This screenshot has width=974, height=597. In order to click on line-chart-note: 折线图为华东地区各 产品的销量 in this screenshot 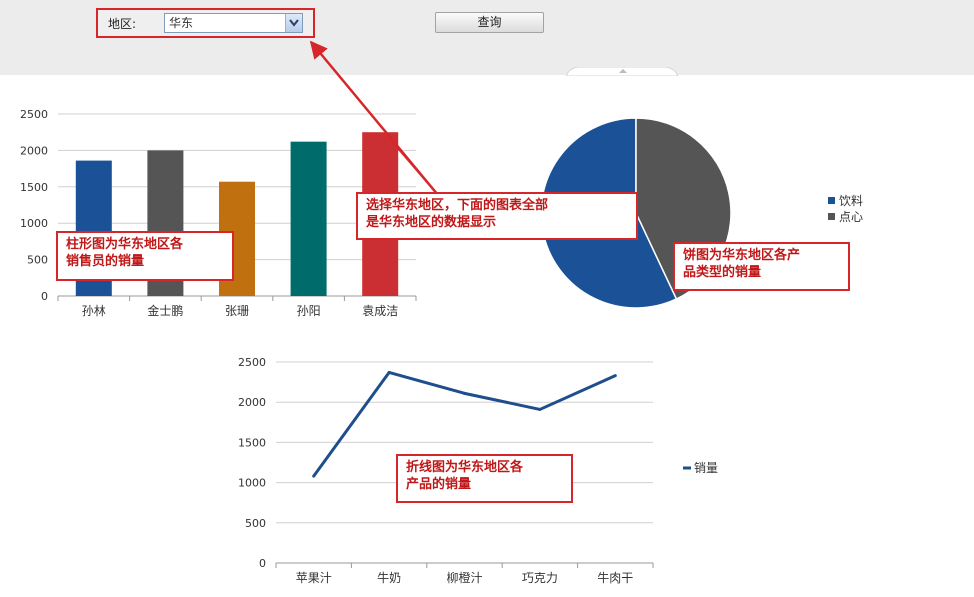, I will do `click(484, 478)`.